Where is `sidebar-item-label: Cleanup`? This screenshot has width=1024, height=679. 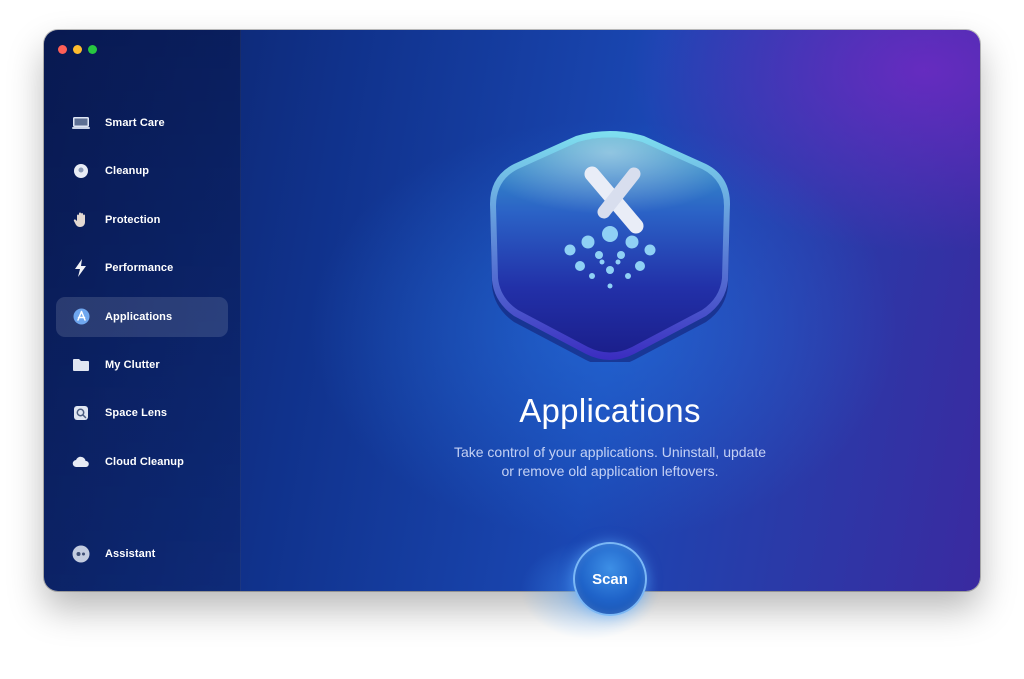
sidebar-item-label: Cleanup is located at coordinates (127, 171).